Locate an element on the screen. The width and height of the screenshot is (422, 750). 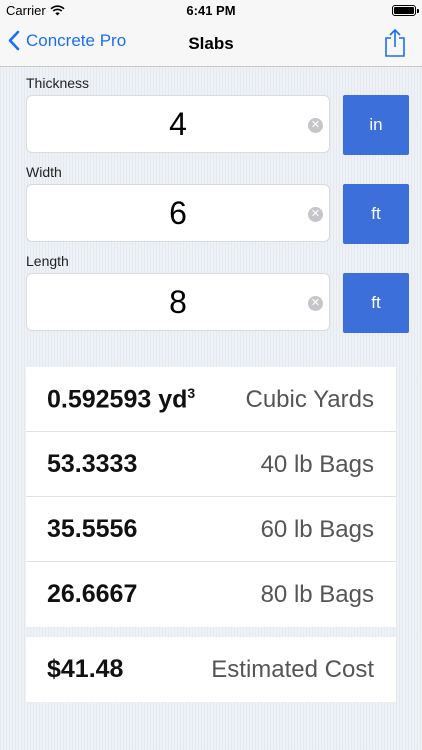
cubic-yards-value: 0.592593 yd3 is located at coordinates (121, 399).